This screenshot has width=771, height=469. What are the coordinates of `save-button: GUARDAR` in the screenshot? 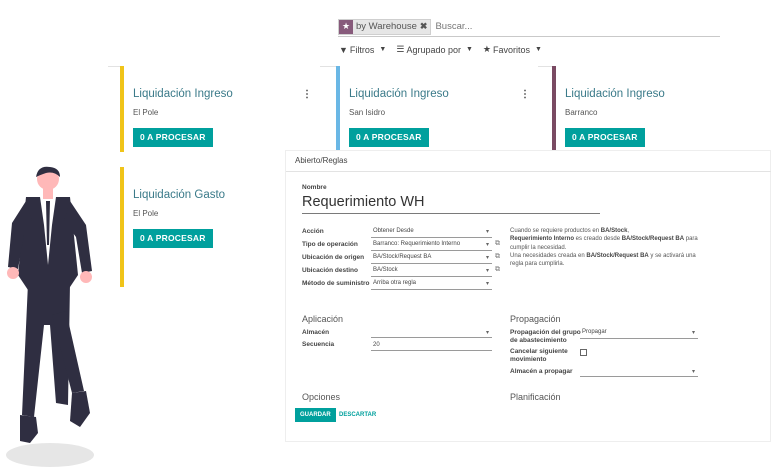 It's located at (315, 415).